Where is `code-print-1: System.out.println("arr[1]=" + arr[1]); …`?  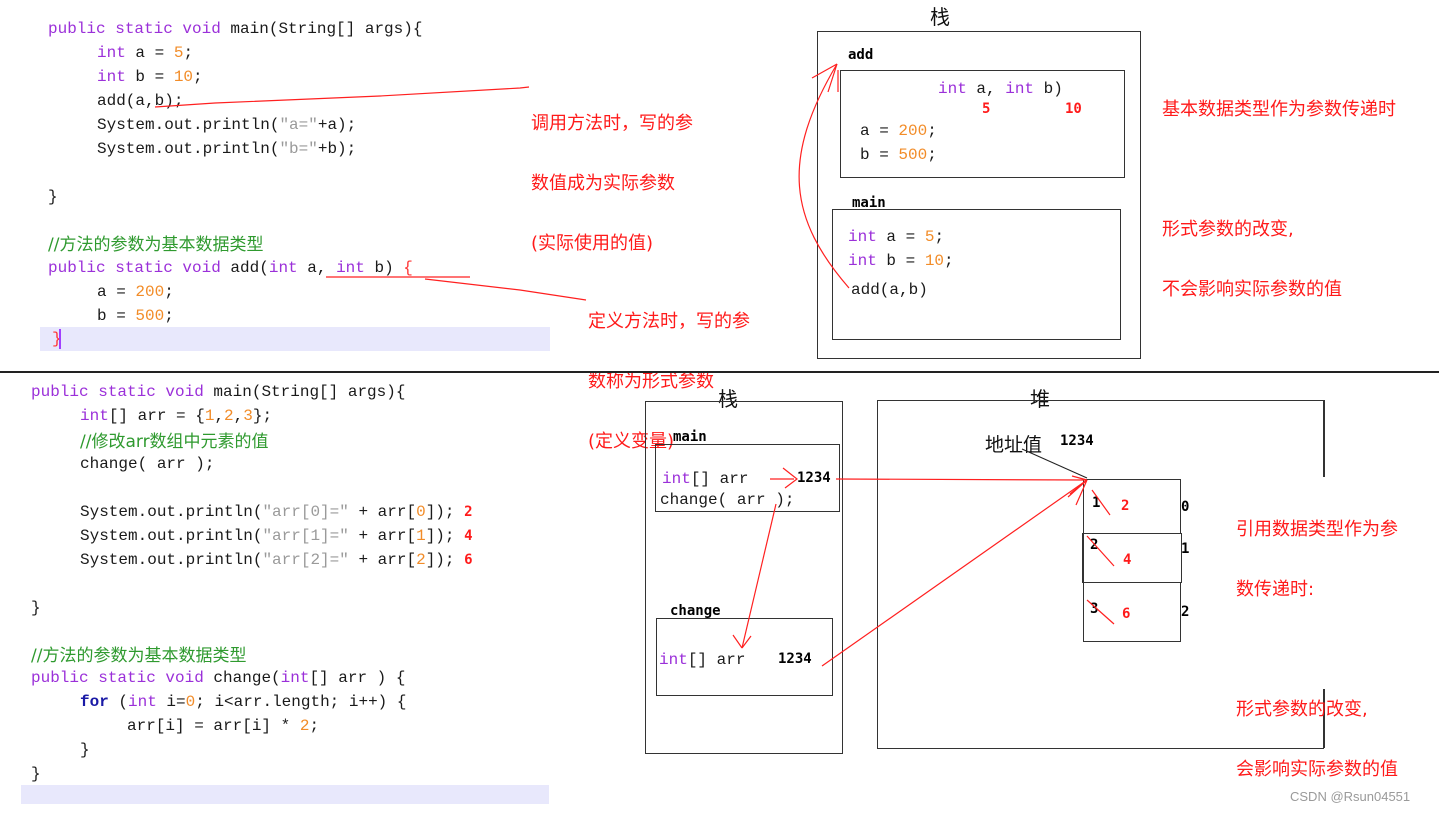
code-print-1: System.out.println("arr[1]=" + arr[1]); … is located at coordinates (276, 536).